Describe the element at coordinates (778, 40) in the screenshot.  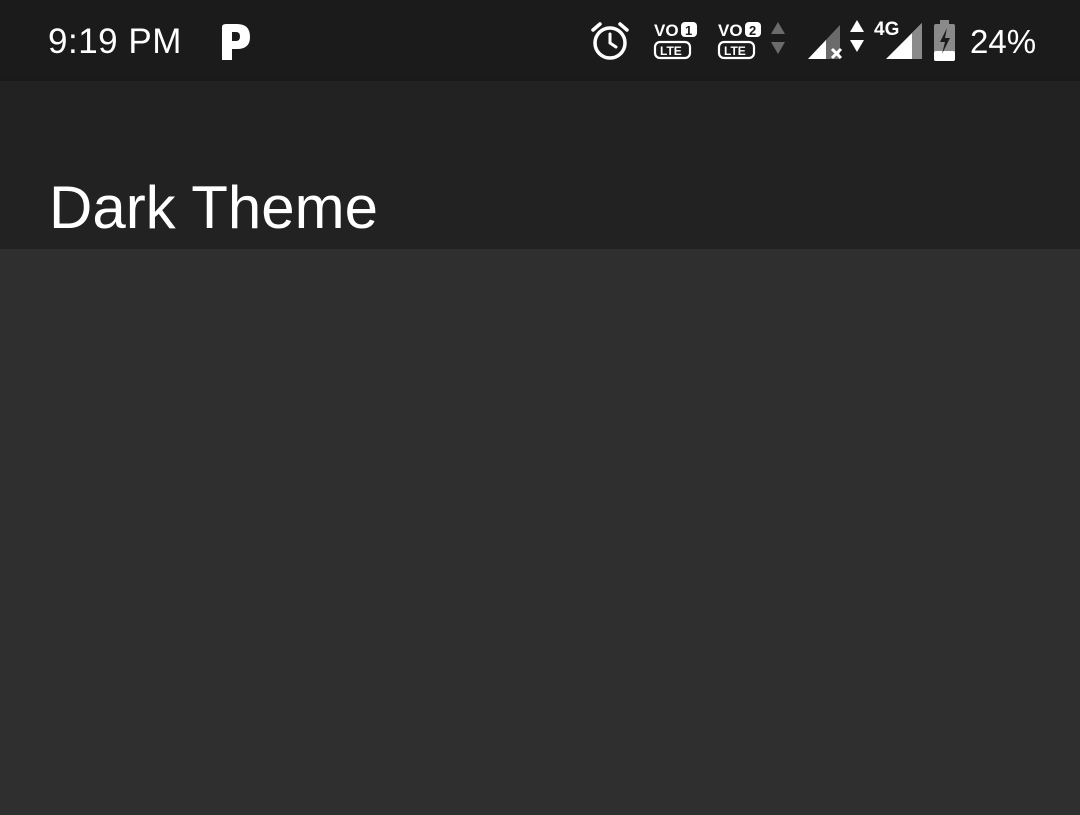
I see `data-activity-icon` at that location.